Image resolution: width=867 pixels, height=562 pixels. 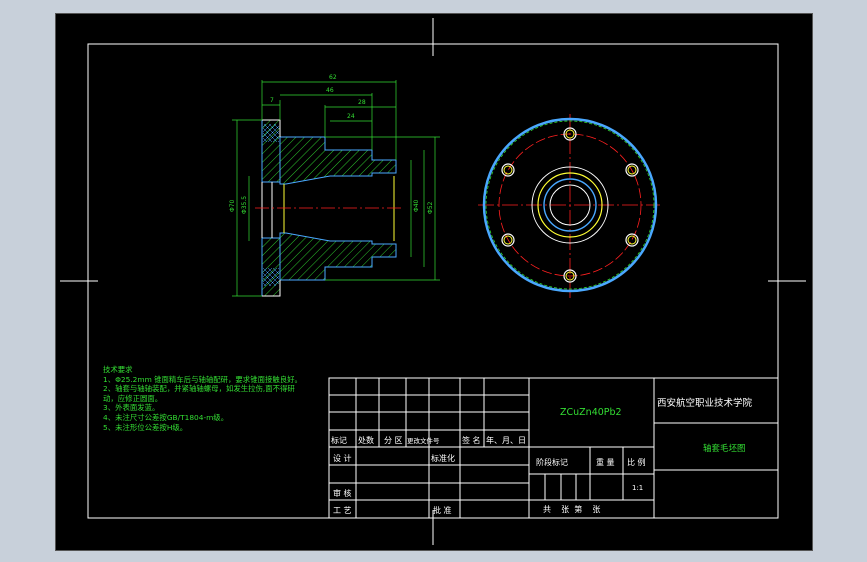 What do you see at coordinates (244, 205) in the screenshot?
I see `dim-left-b: Φ35.5` at bounding box center [244, 205].